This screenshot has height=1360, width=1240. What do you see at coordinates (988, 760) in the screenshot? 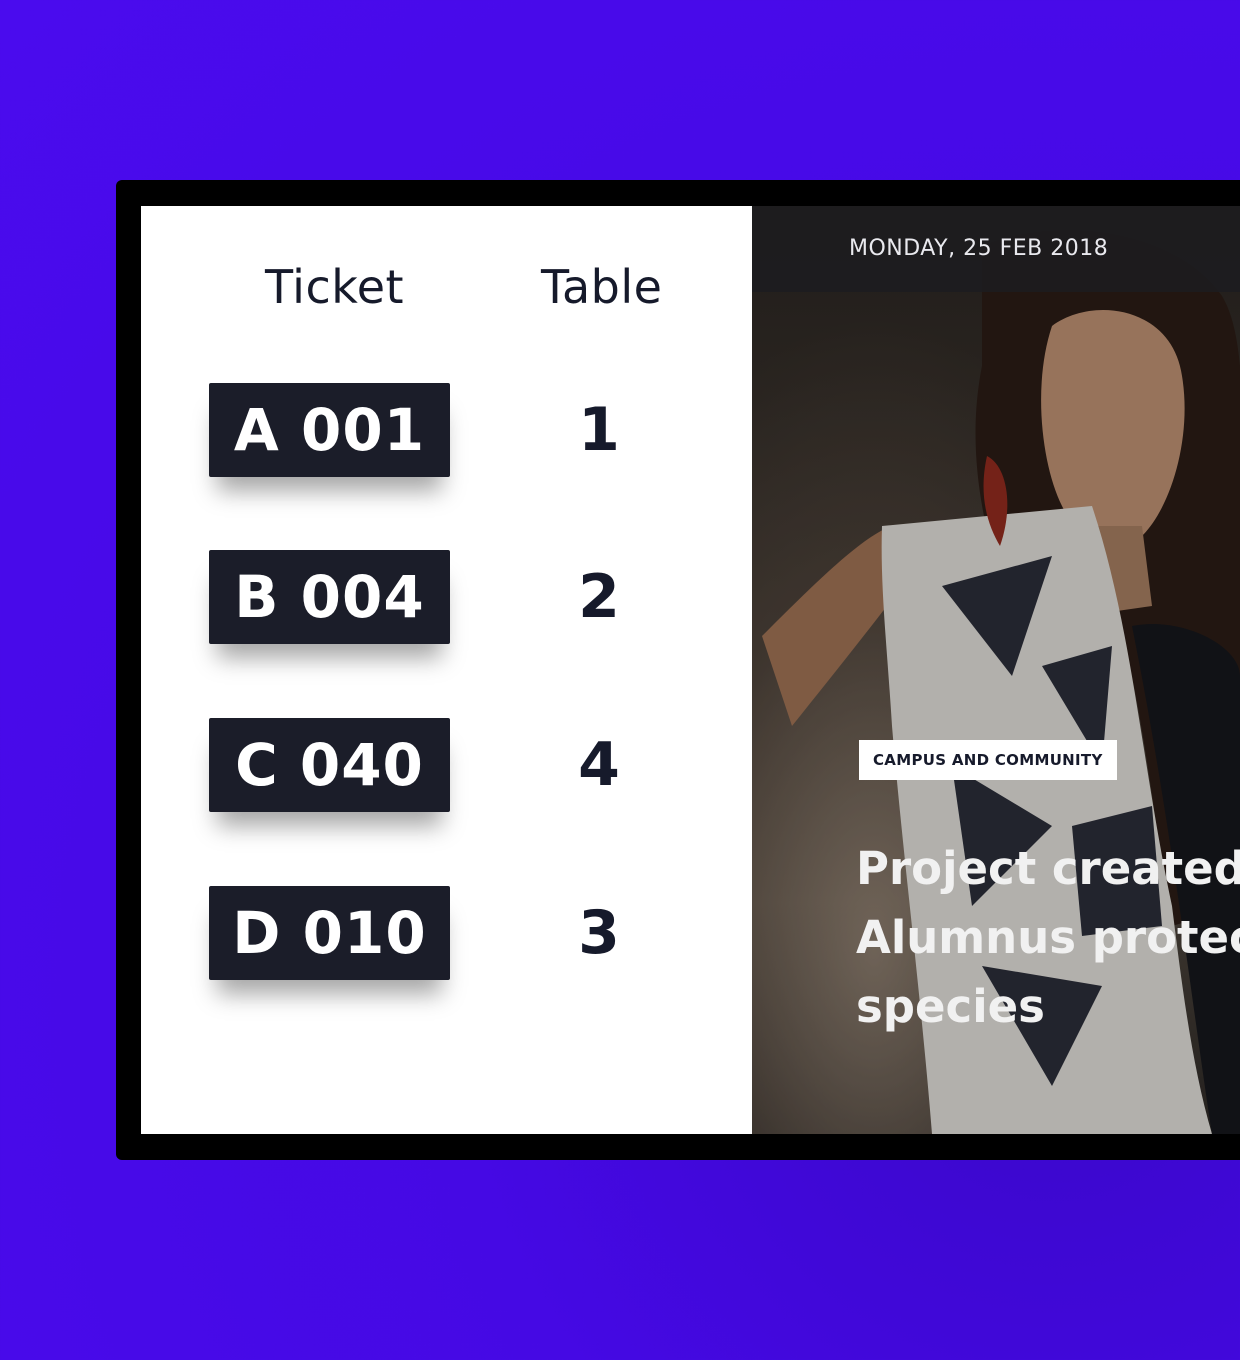
I see `news-category-tag: CAMPUS AND COMMUNITY` at bounding box center [988, 760].